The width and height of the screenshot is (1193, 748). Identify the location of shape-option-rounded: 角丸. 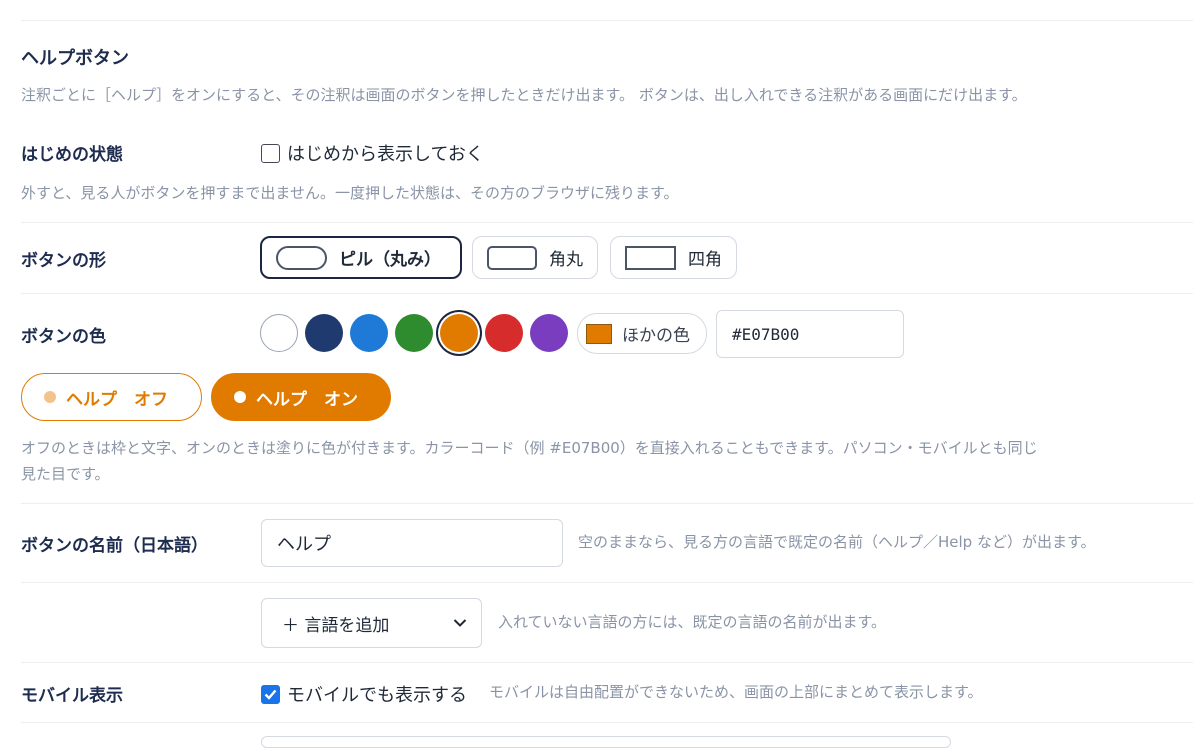
(535, 257).